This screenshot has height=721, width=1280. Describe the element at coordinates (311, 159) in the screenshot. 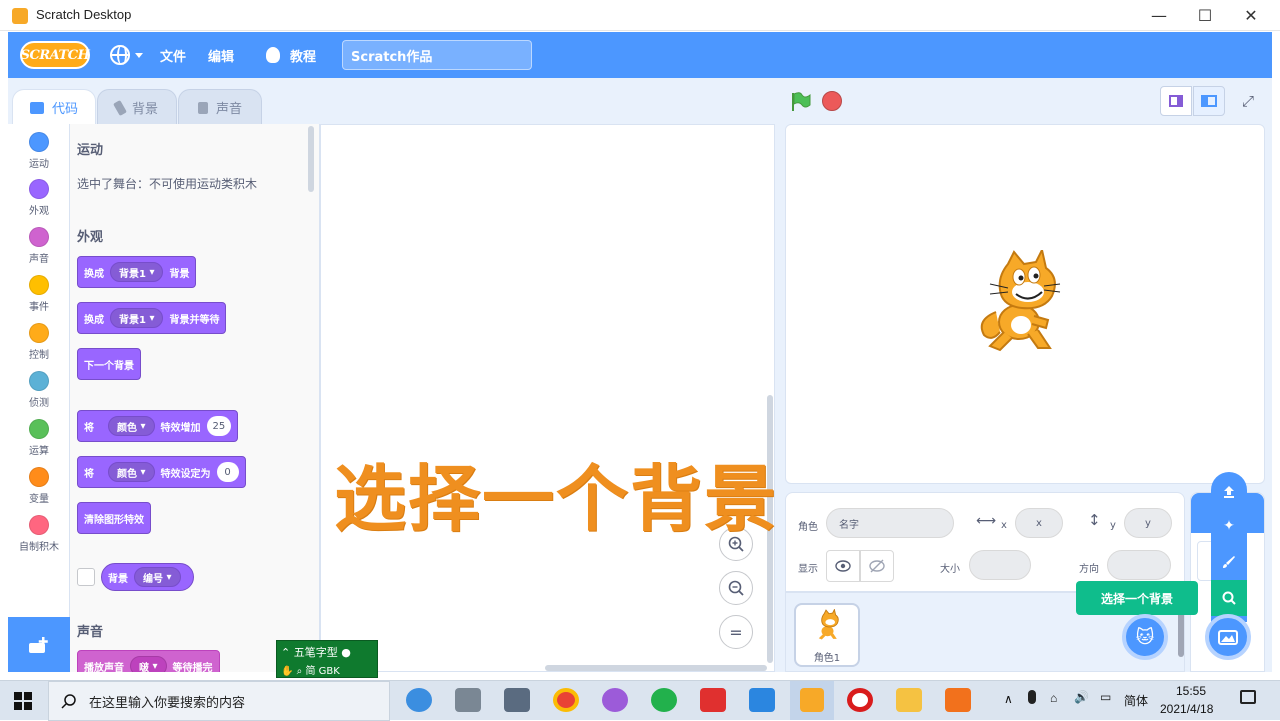

I see `palette-scrollbar` at that location.